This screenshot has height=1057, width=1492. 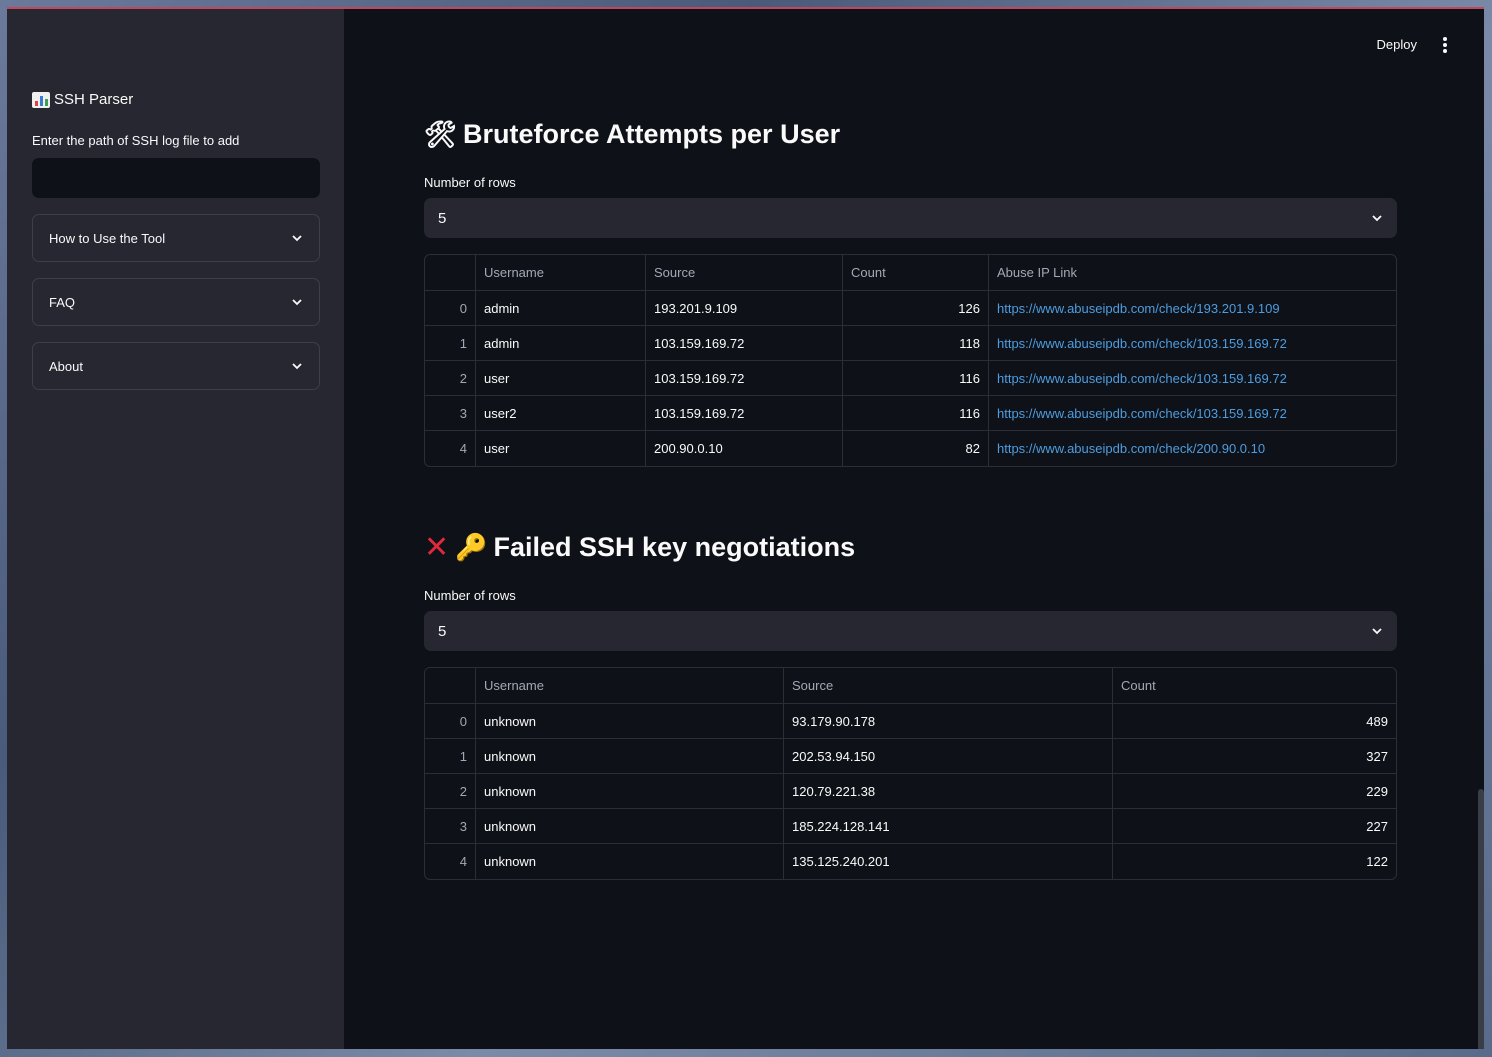 What do you see at coordinates (561, 413) in the screenshot?
I see `cell-username: user2` at bounding box center [561, 413].